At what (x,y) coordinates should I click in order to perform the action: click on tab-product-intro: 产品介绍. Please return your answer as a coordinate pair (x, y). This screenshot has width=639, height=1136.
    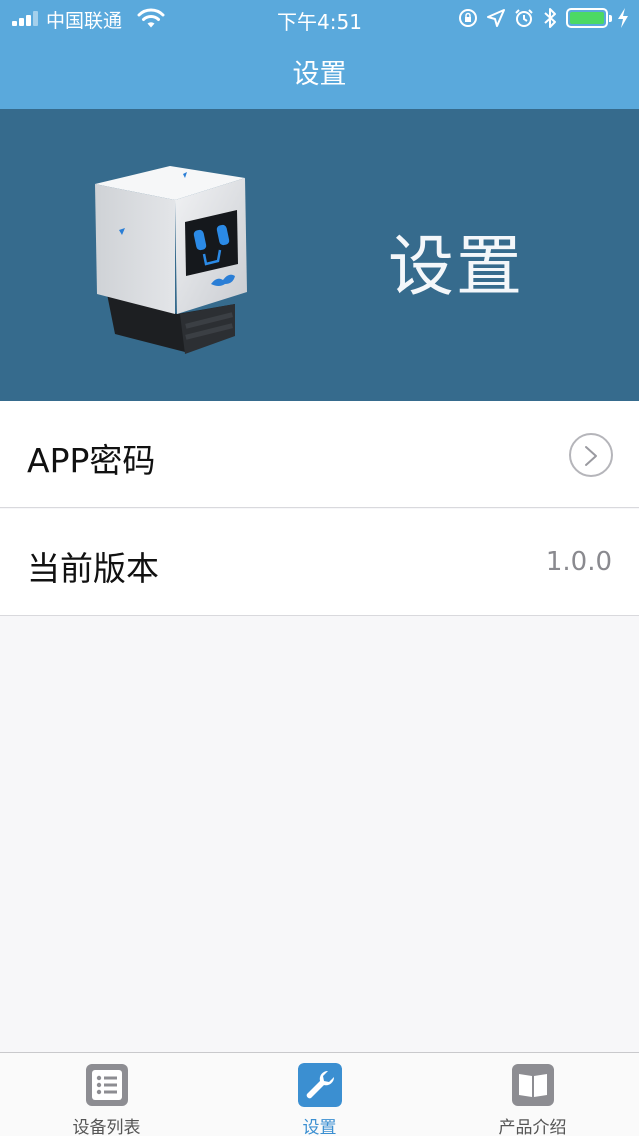
    Looking at the image, I should click on (532, 1094).